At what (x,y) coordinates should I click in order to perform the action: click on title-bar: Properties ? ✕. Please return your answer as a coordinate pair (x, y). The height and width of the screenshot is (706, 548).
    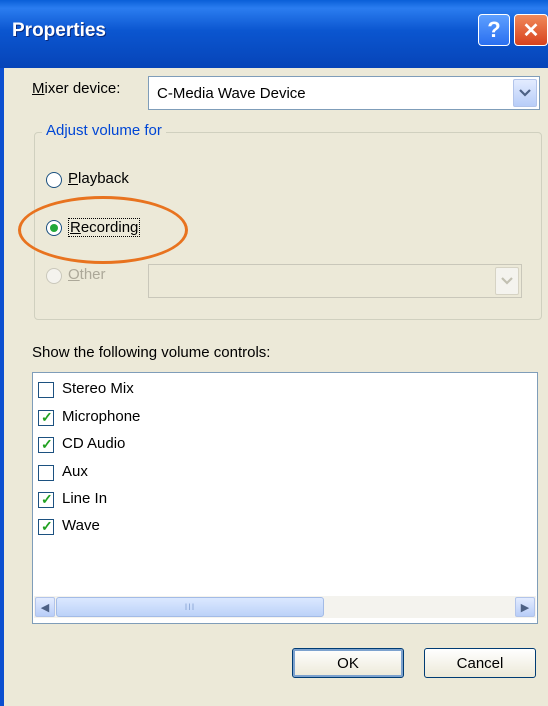
    Looking at the image, I should click on (274, 34).